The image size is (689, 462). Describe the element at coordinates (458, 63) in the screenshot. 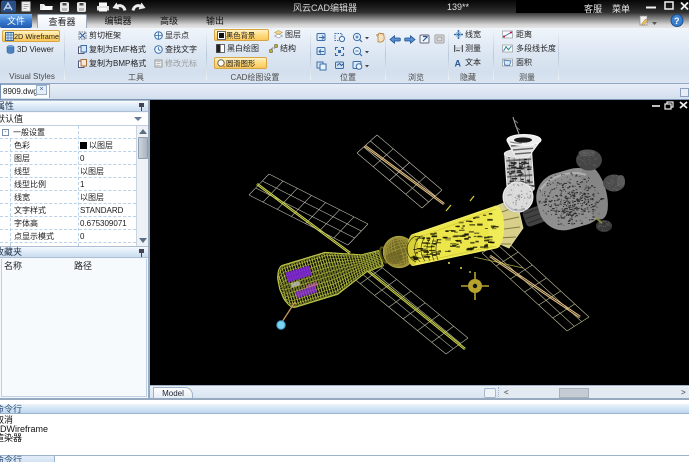

I see `svg-text: A` at that location.